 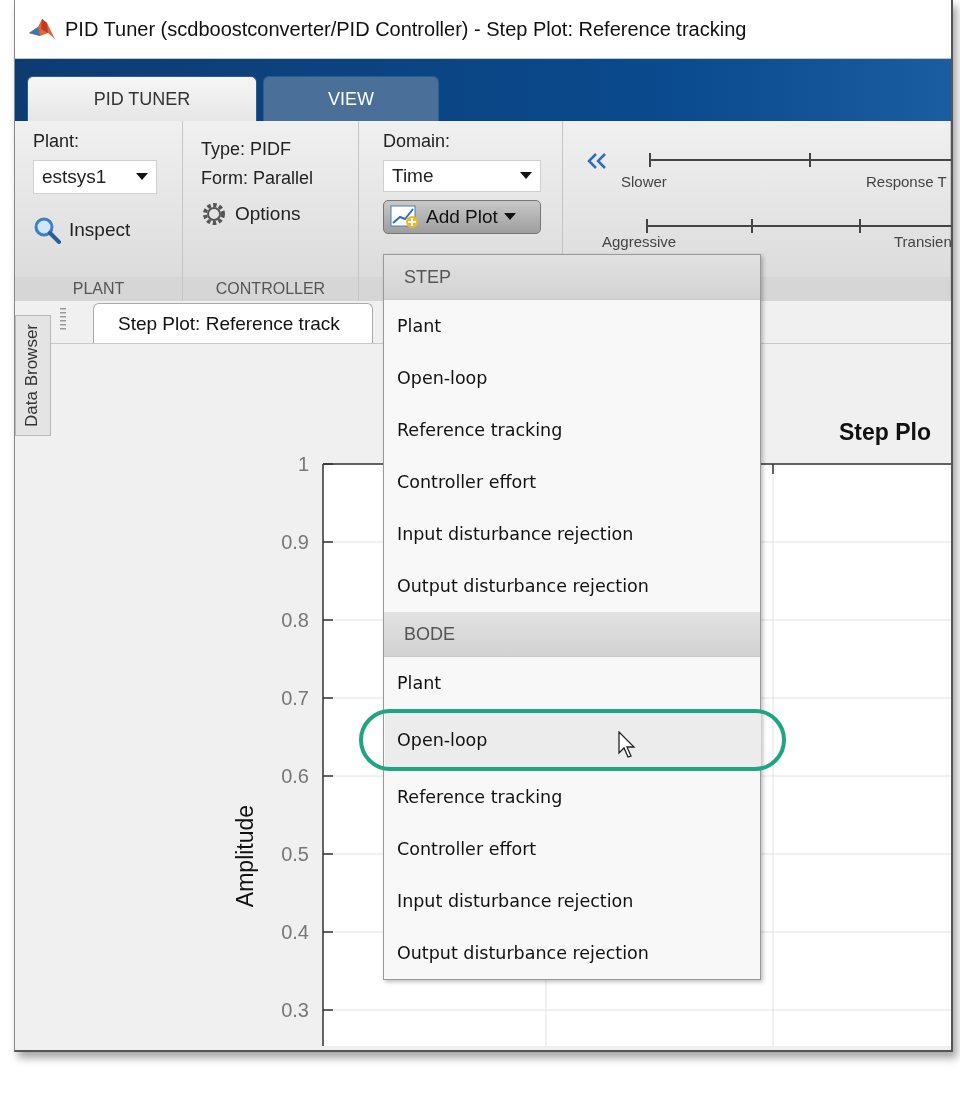 What do you see at coordinates (462, 176) in the screenshot?
I see `domain-dropdown: Time` at bounding box center [462, 176].